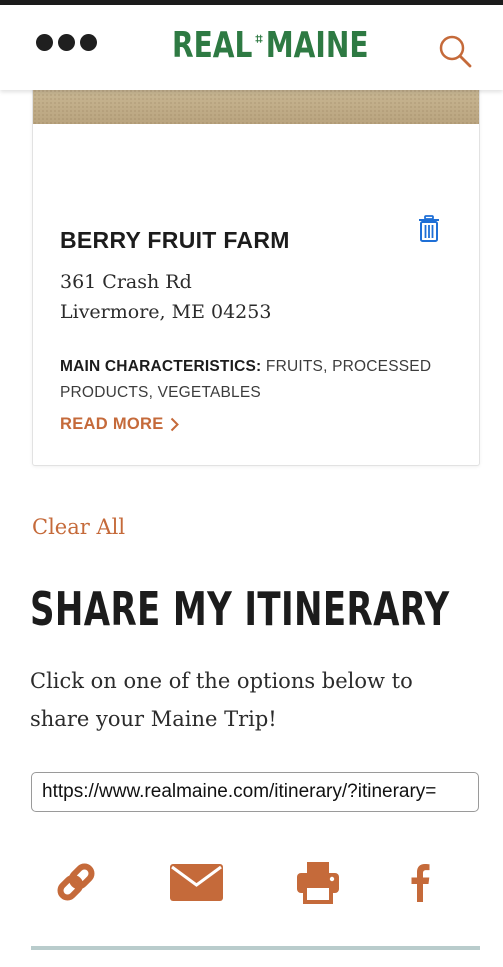 This screenshot has width=503, height=967. Describe the element at coordinates (165, 297) in the screenshot. I see `farm-address: 361 Crash Rd Livermore, ME 04253` at that location.